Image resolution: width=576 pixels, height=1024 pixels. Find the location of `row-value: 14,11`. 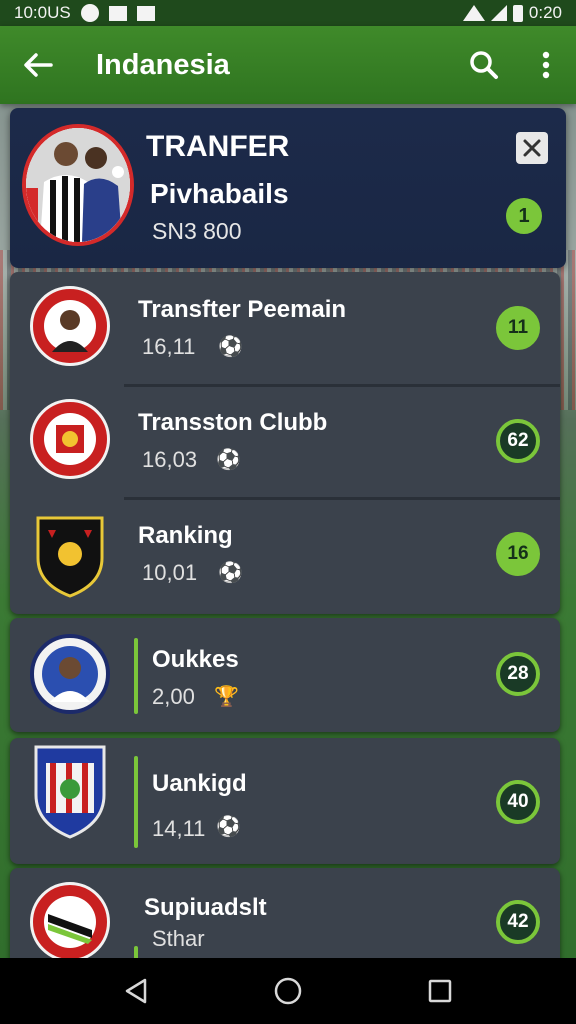

row-value: 14,11 is located at coordinates (179, 828).